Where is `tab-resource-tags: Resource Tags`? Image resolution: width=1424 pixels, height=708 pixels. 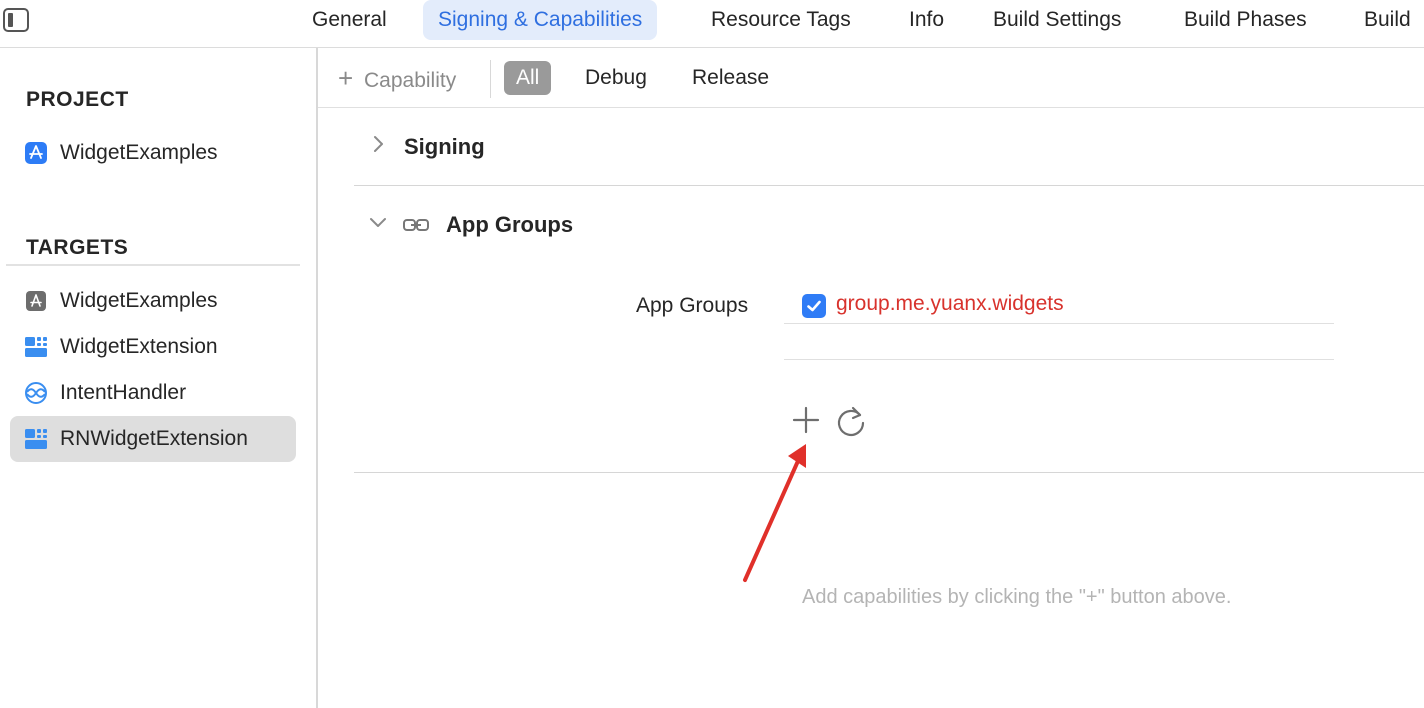 tab-resource-tags: Resource Tags is located at coordinates (781, 20).